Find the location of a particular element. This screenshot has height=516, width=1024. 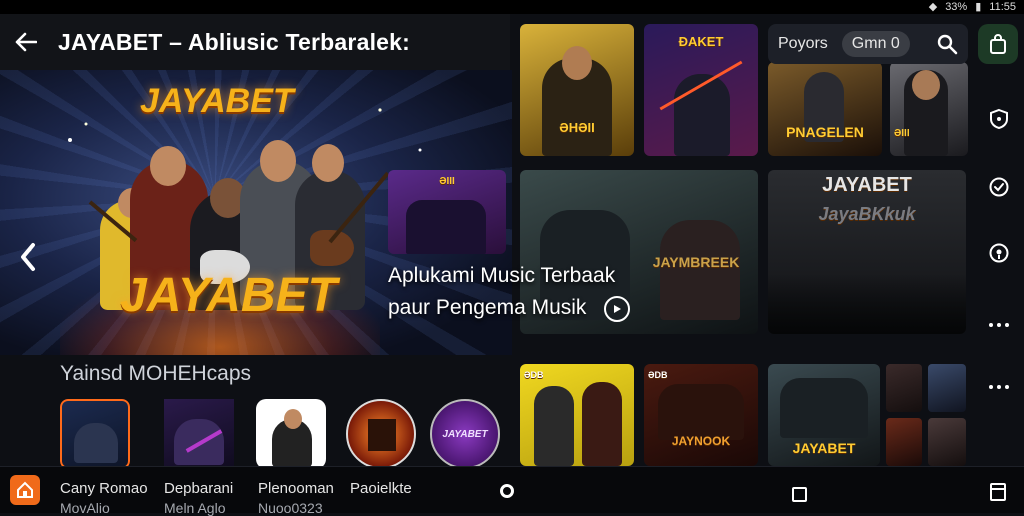

home-button is located at coordinates (25, 490).